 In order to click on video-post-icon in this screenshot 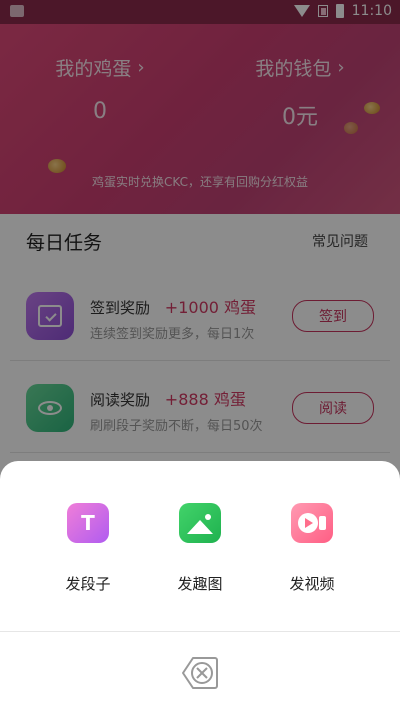, I will do `click(312, 523)`.